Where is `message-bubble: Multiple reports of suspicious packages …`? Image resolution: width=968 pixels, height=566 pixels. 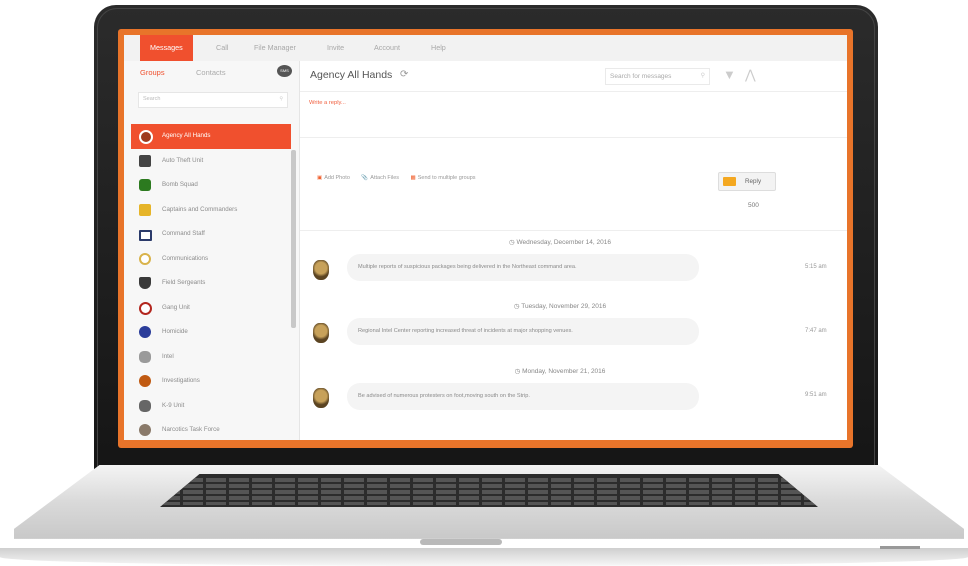
message-bubble: Multiple reports of suspicious packages … is located at coordinates (523, 267).